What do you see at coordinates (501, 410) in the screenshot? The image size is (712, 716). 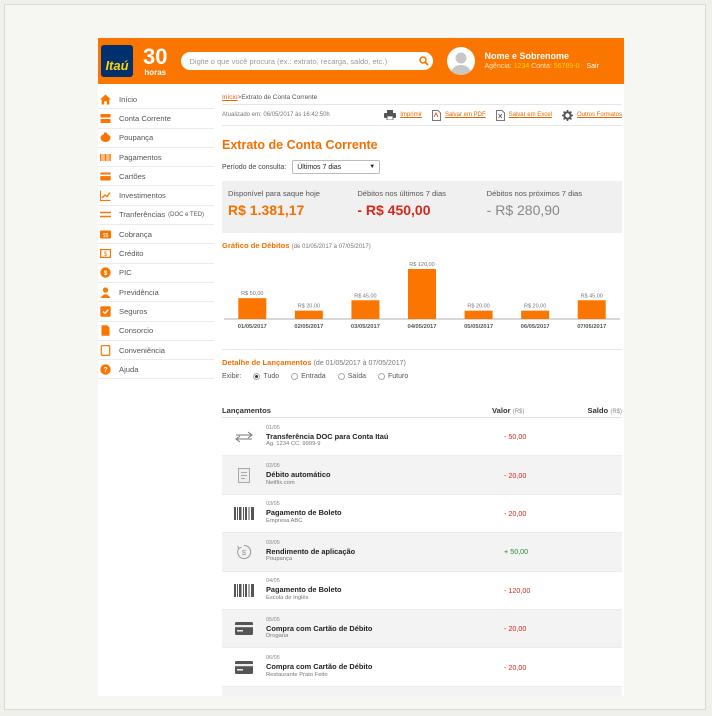 I see `col-value-label: Valor` at bounding box center [501, 410].